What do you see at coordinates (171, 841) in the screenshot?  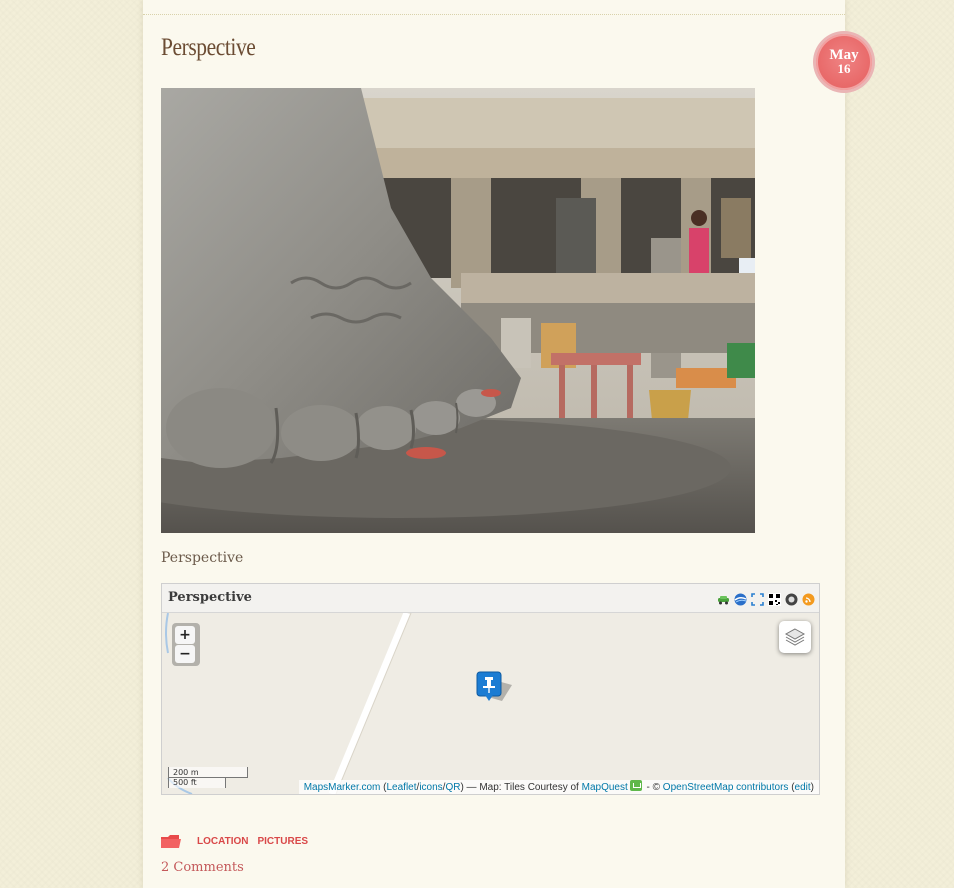 I see `folder-icon` at bounding box center [171, 841].